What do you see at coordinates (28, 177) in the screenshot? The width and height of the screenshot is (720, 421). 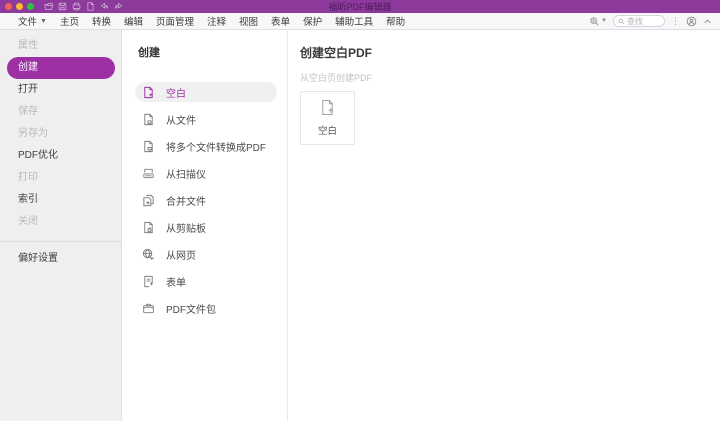 I see `sidebar-item-print: 打印` at bounding box center [28, 177].